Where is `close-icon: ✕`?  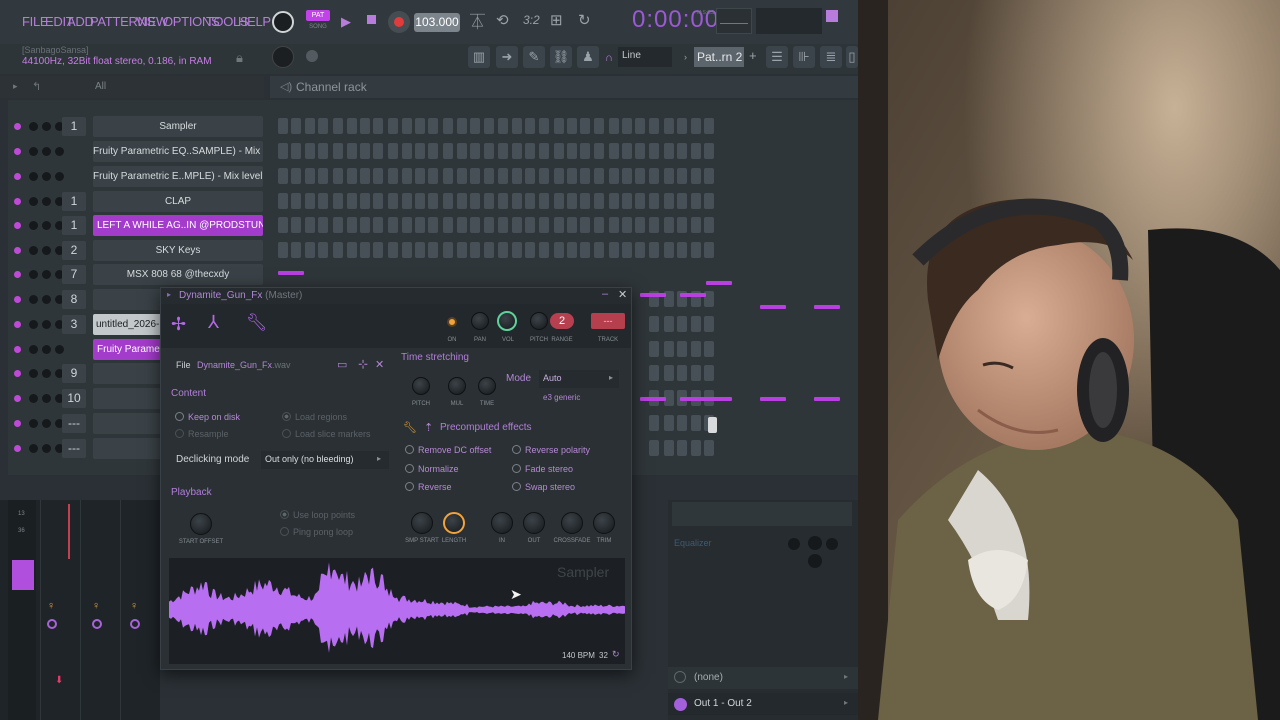
close-icon: ✕ is located at coordinates (622, 294).